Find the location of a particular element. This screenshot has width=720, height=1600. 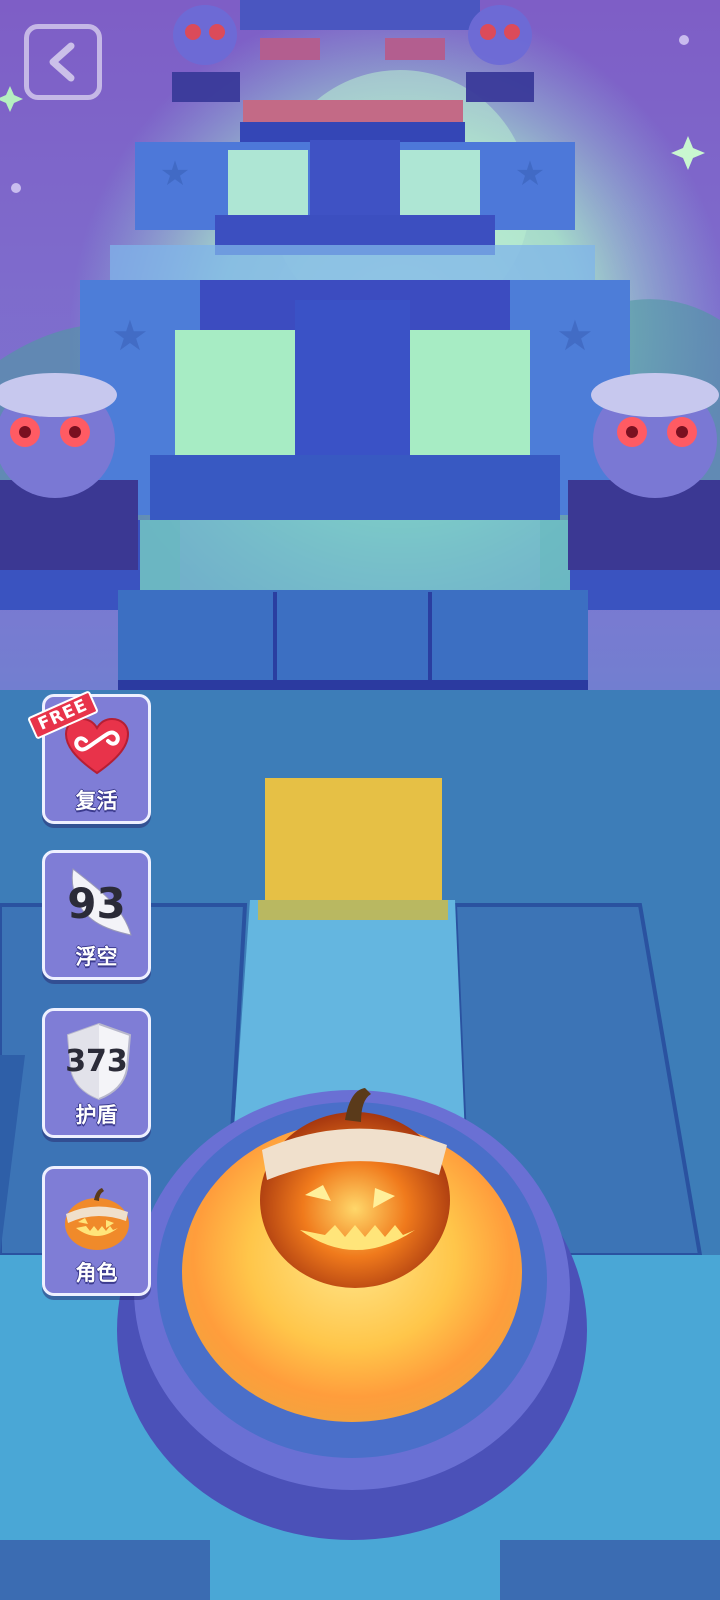

infinity-heart-icon is located at coordinates (96, 746).